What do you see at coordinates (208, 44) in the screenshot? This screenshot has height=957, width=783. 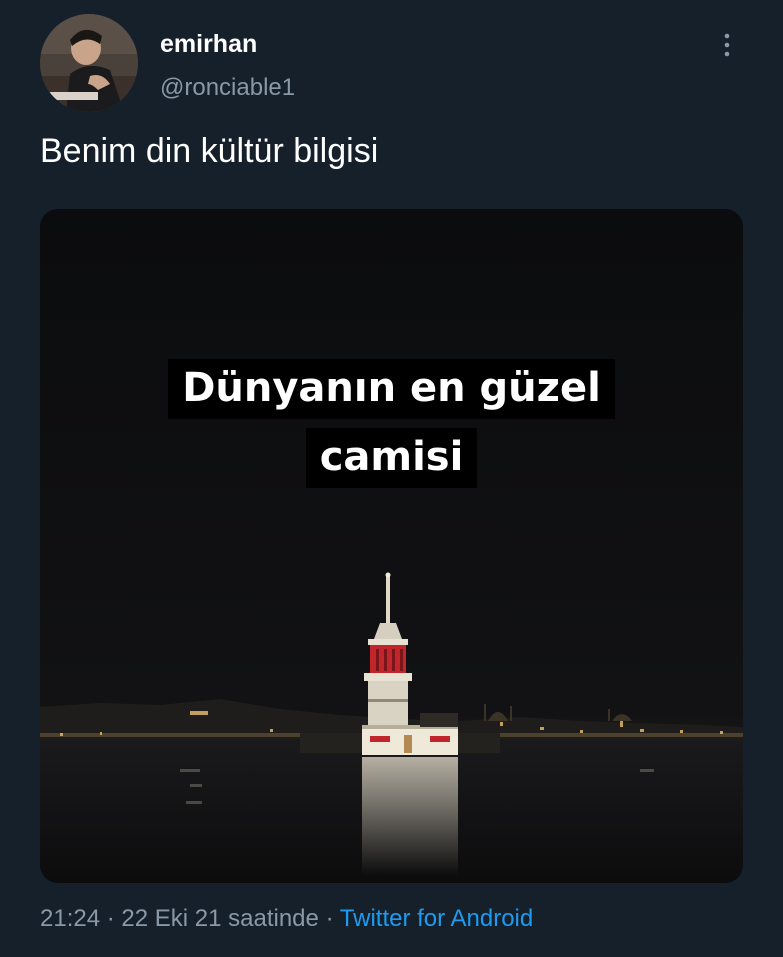 I see `display-name: emirhan` at bounding box center [208, 44].